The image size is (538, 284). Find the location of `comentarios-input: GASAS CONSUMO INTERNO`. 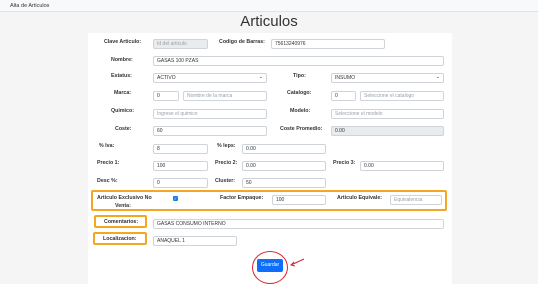

comentarios-input: GASAS CONSUMO INTERNO is located at coordinates (298, 224).